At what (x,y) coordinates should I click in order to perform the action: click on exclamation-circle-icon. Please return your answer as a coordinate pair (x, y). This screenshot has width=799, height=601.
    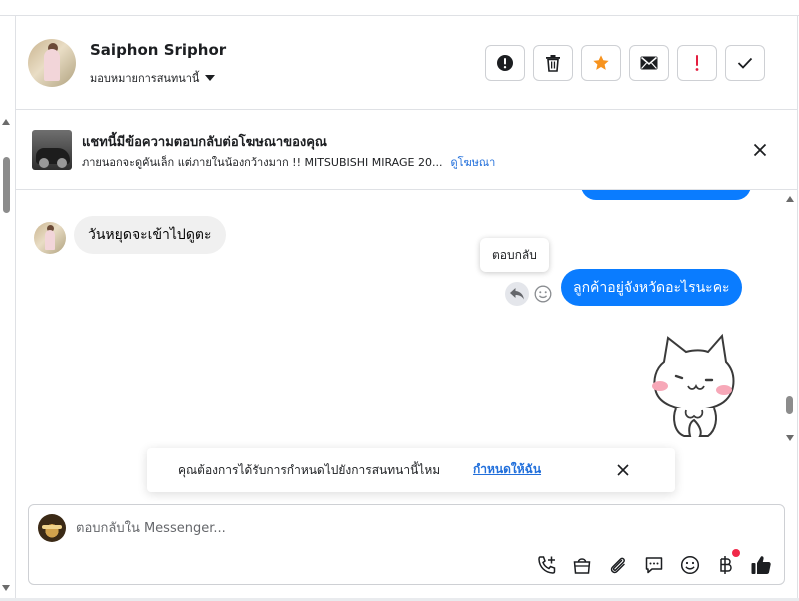
    Looking at the image, I should click on (505, 63).